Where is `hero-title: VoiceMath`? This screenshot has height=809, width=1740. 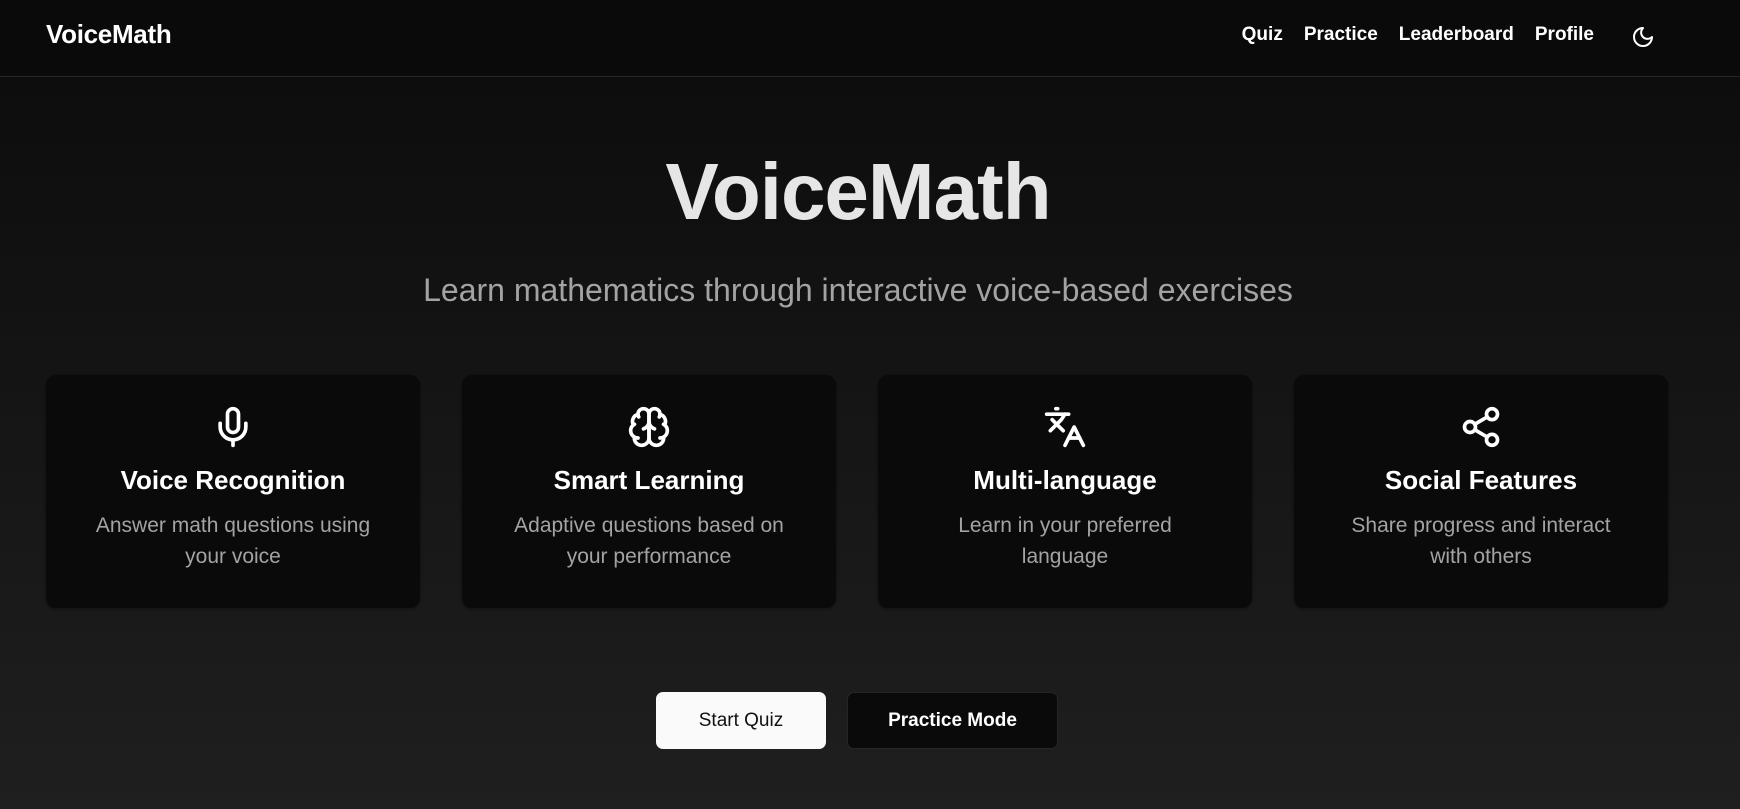 hero-title: VoiceMath is located at coordinates (858, 191).